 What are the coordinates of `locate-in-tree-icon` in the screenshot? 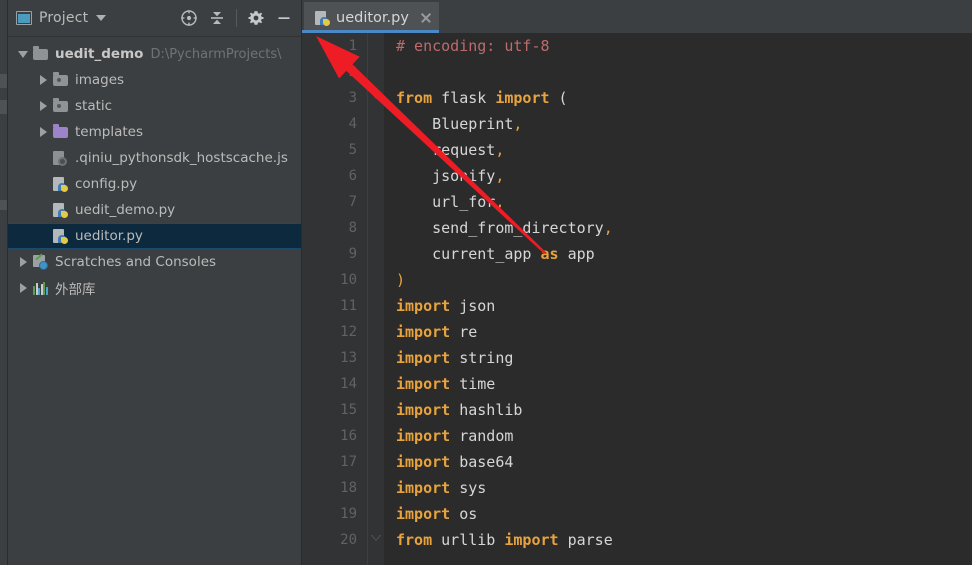 It's located at (189, 18).